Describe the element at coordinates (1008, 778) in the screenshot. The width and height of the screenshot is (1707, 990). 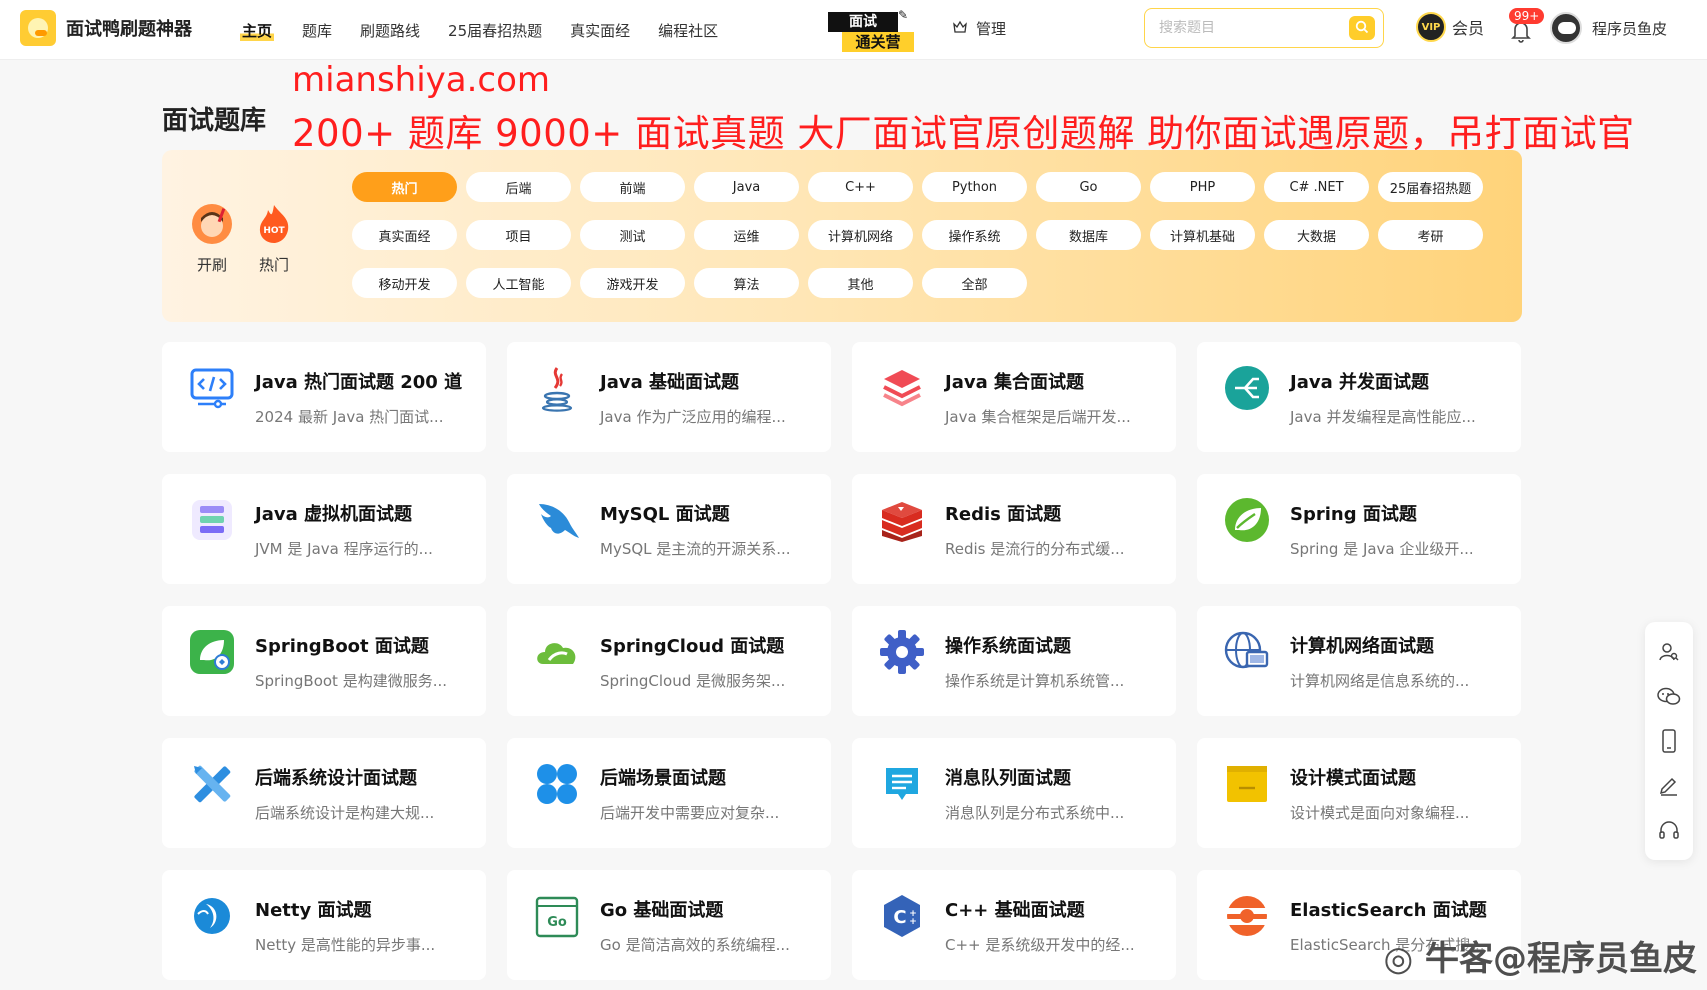
I see `bank-title: 消息队列面试题` at that location.